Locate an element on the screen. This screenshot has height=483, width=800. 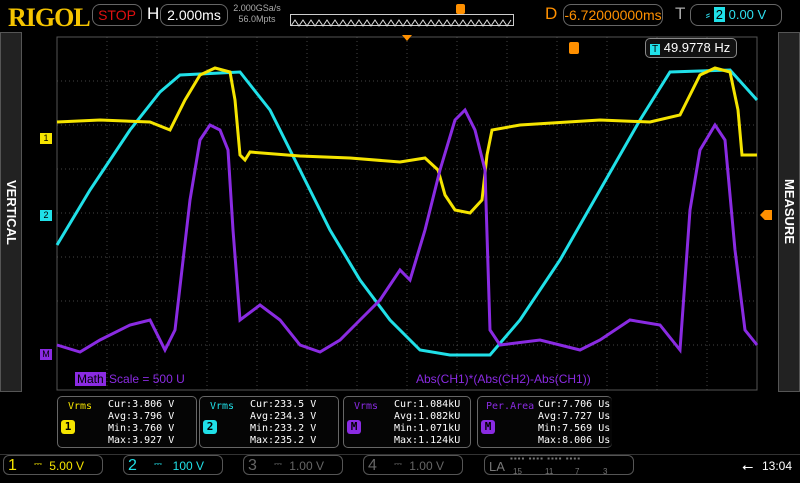
min: Min:233.2 V is located at coordinates (283, 428).